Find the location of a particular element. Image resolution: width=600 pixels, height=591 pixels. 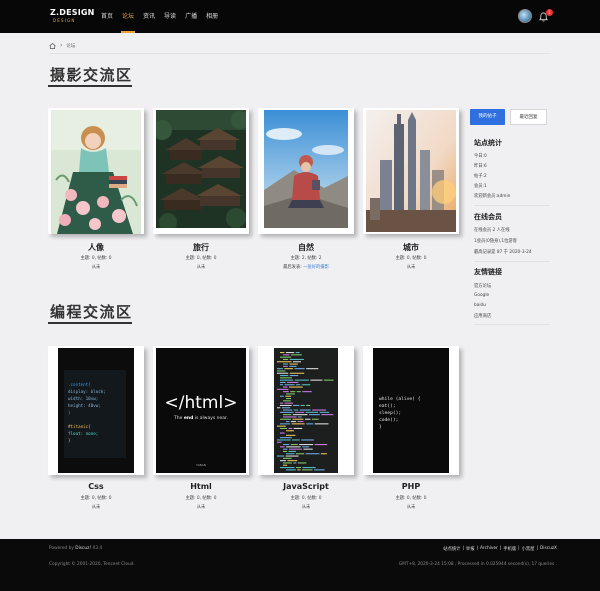

site-stat-today: 今日:0 is located at coordinates (480, 156).